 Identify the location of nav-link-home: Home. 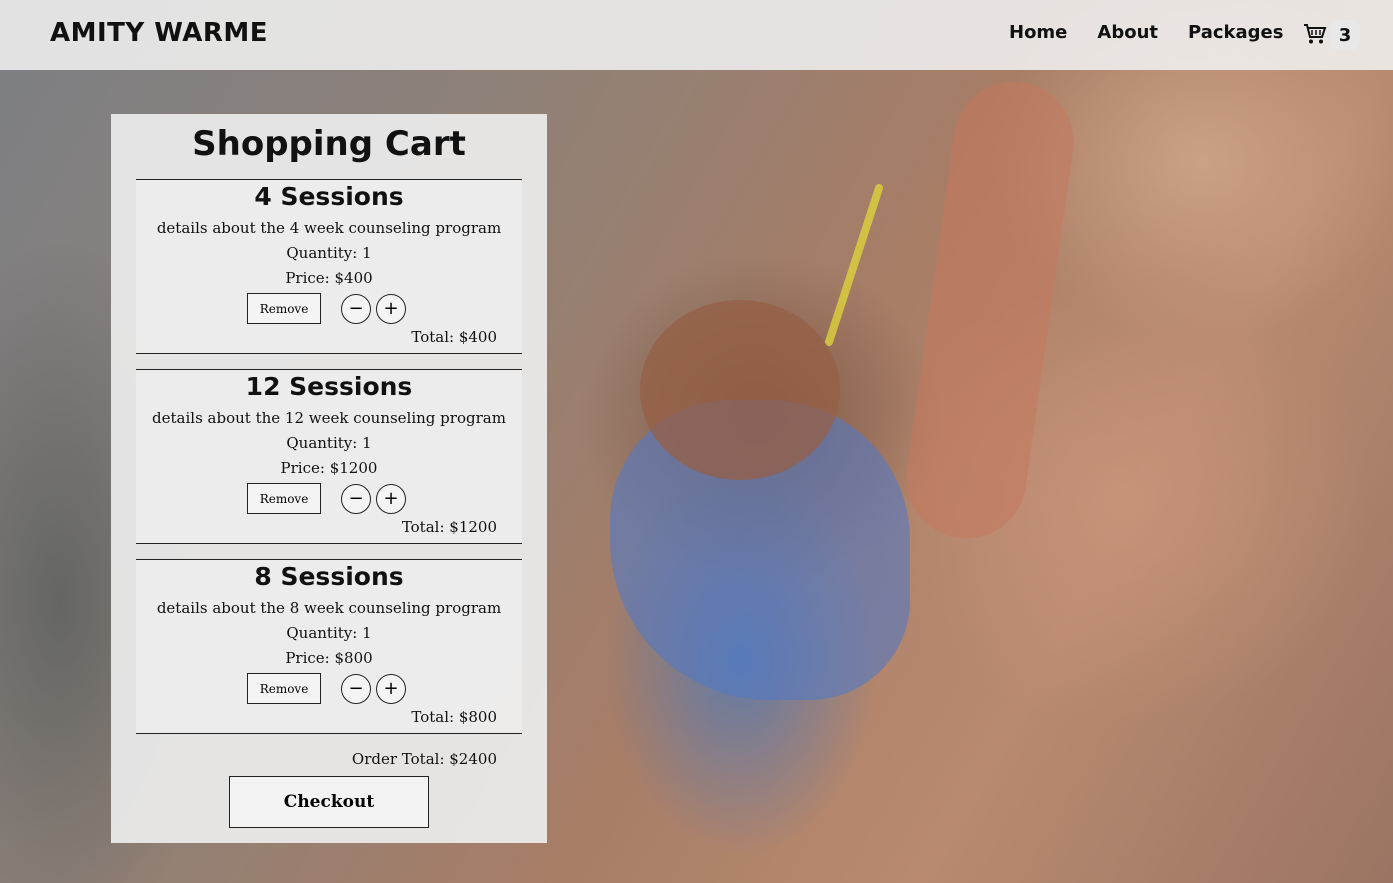
(1038, 32).